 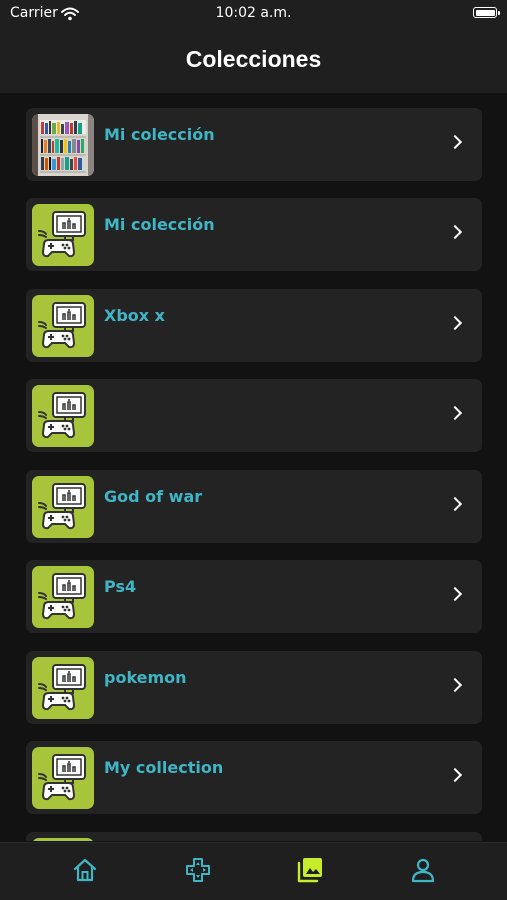 I want to click on collection-name: Ps4, so click(x=120, y=586).